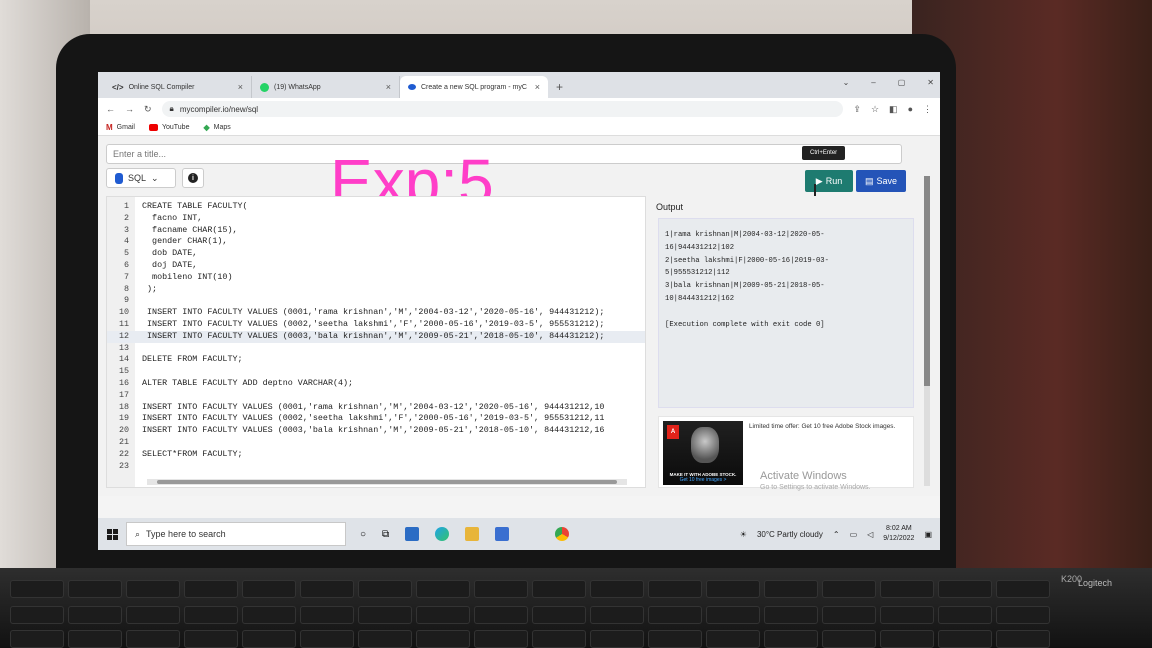 This screenshot has height=648, width=1152. Describe the element at coordinates (123, 418) in the screenshot. I see `line-number: 19` at that location.